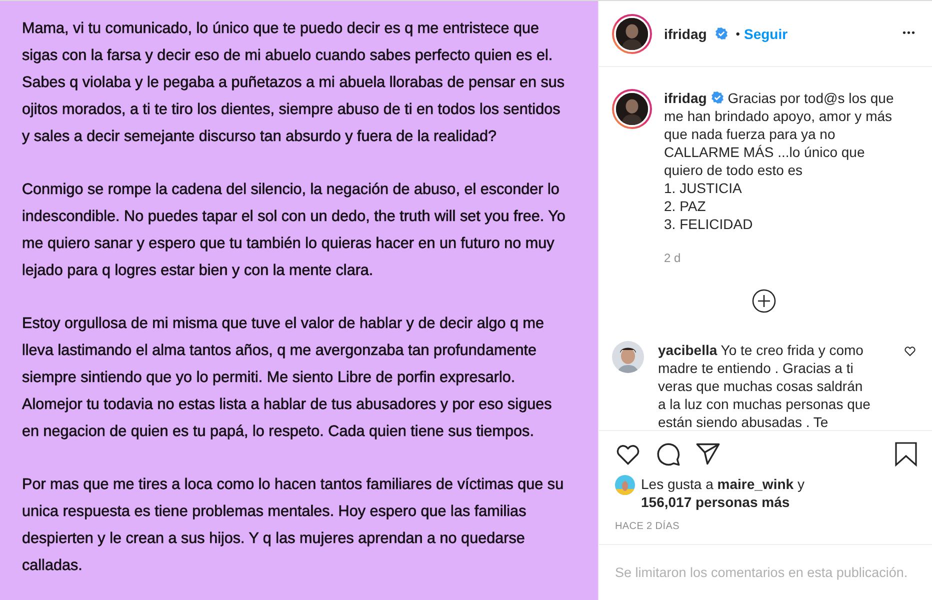 The width and height of the screenshot is (932, 600). Describe the element at coordinates (287, 378) in the screenshot. I see `post-paragraph: Estoy orgullosa de mi misma que tuve el valor de hablar y de decir algo q me lleva lastimando el alma tantos años, q me avergonzaba tan profundamente siempre sintiendo que yo lo permiti. Me siento Libre de porfin expresarlo. Alomejor tu todavia no estas lista a hablar de tus abusadores y por eso sigues en negacion de quien es tu papá, lo respeto. Cada quien tiene sus tiempos.` at that location.